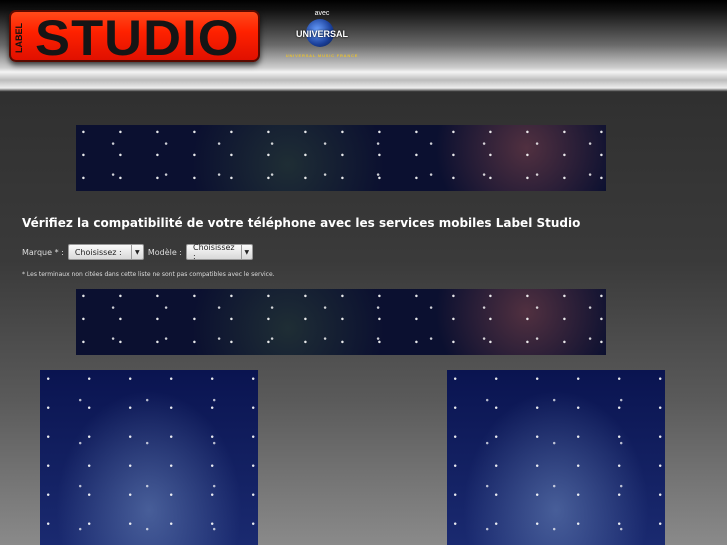 The image size is (727, 545). I want to click on universal-logo: avec UNIVERSAL UNIVERSAL MUSIC FRANCE, so click(322, 36).